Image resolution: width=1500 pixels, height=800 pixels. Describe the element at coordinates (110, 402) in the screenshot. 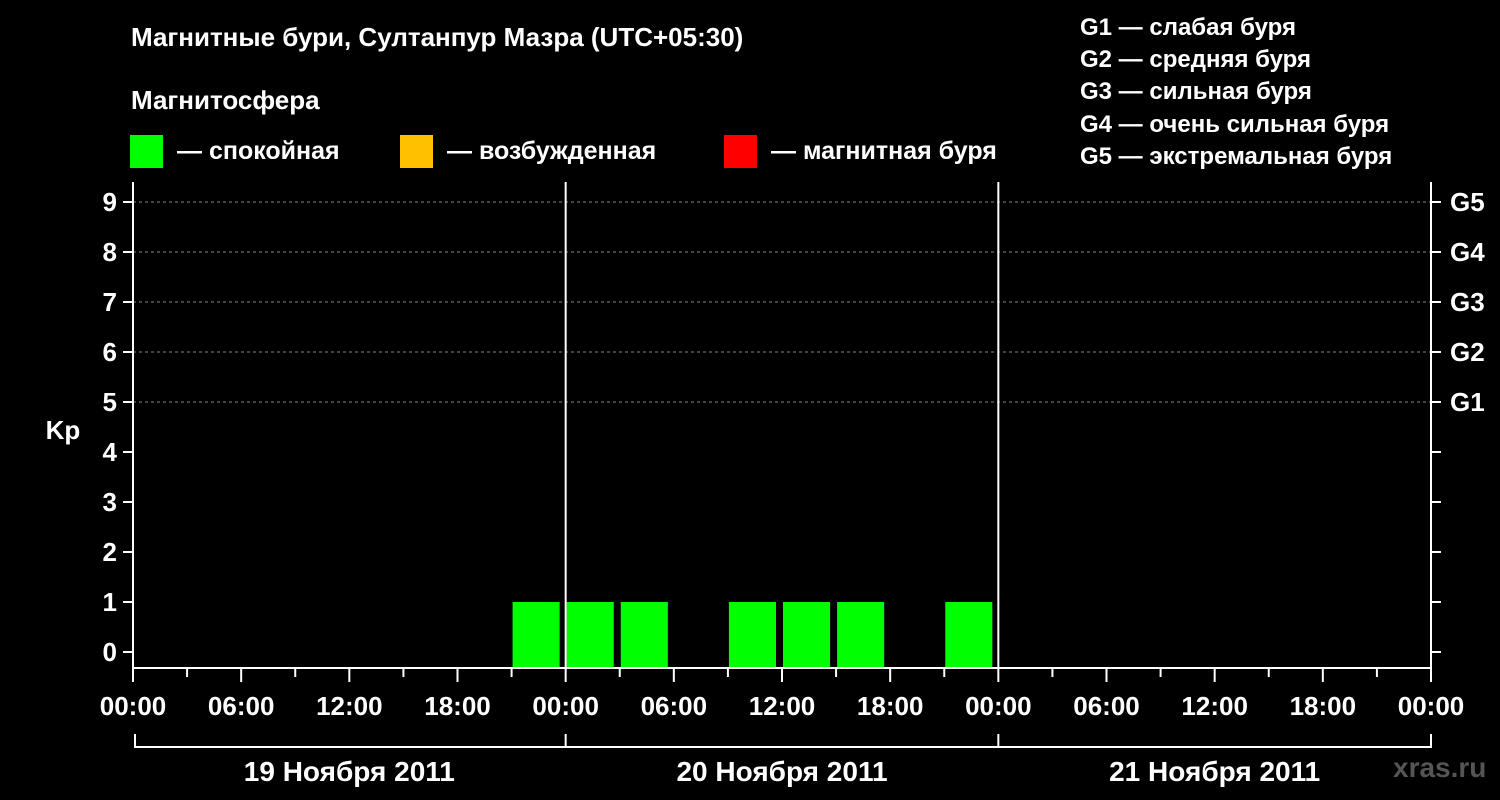

I see `y-tick-label: 5` at that location.